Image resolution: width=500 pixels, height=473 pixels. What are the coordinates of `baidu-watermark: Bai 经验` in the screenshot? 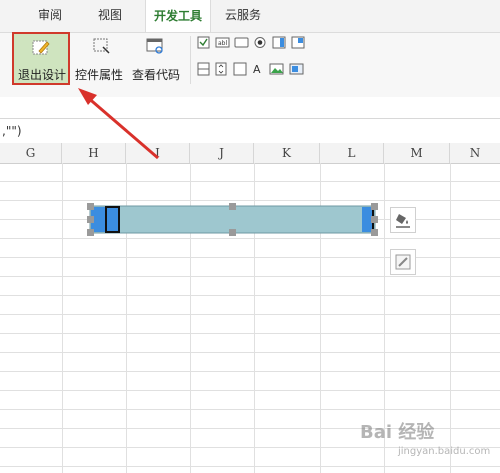 It's located at (397, 432).